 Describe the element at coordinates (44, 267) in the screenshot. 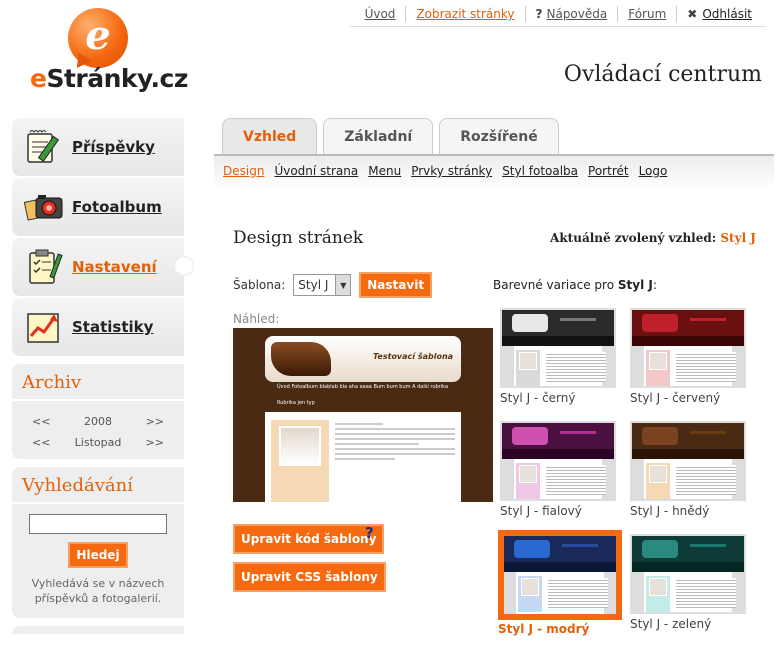

I see `clipboard-checklist-icon` at that location.